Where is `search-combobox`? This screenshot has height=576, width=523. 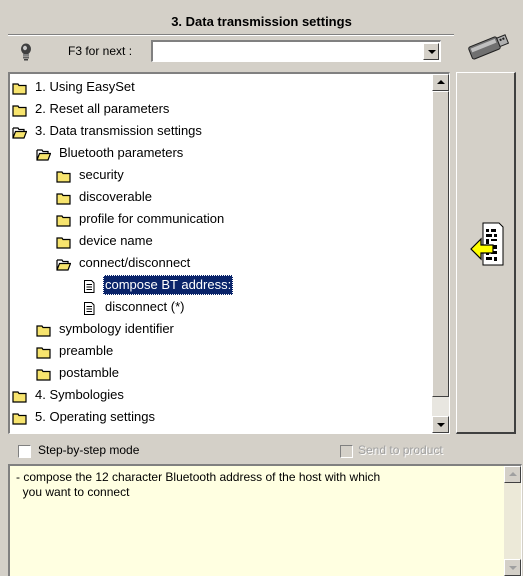 search-combobox is located at coordinates (296, 51).